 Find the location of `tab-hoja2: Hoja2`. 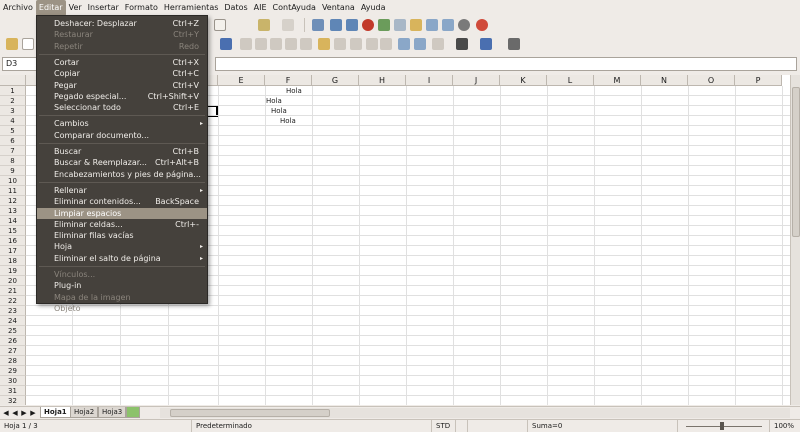

tab-hoja2: Hoja2 is located at coordinates (84, 412).